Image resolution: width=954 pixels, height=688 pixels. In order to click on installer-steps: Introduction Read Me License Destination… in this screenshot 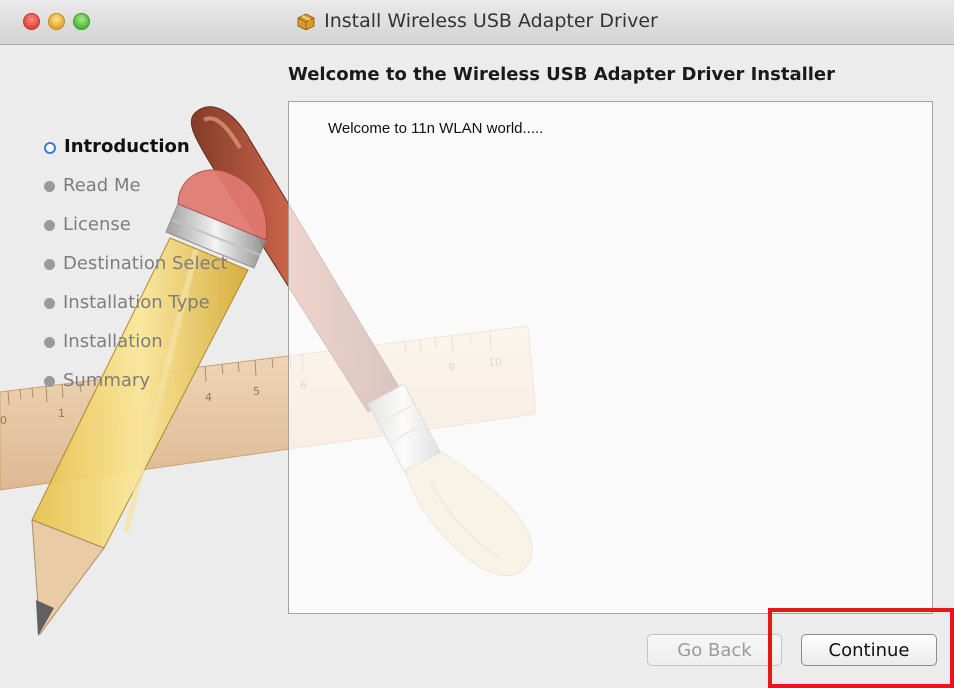, I will do `click(136, 272)`.